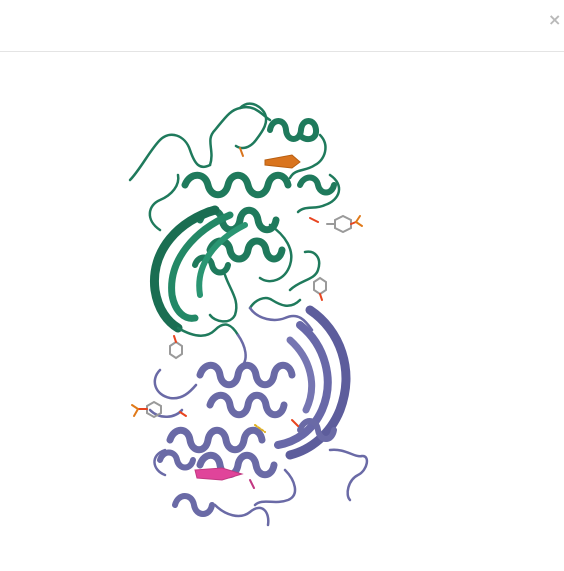 The image size is (564, 571). What do you see at coordinates (282, 26) in the screenshot?
I see `dialog-header: ×` at bounding box center [282, 26].